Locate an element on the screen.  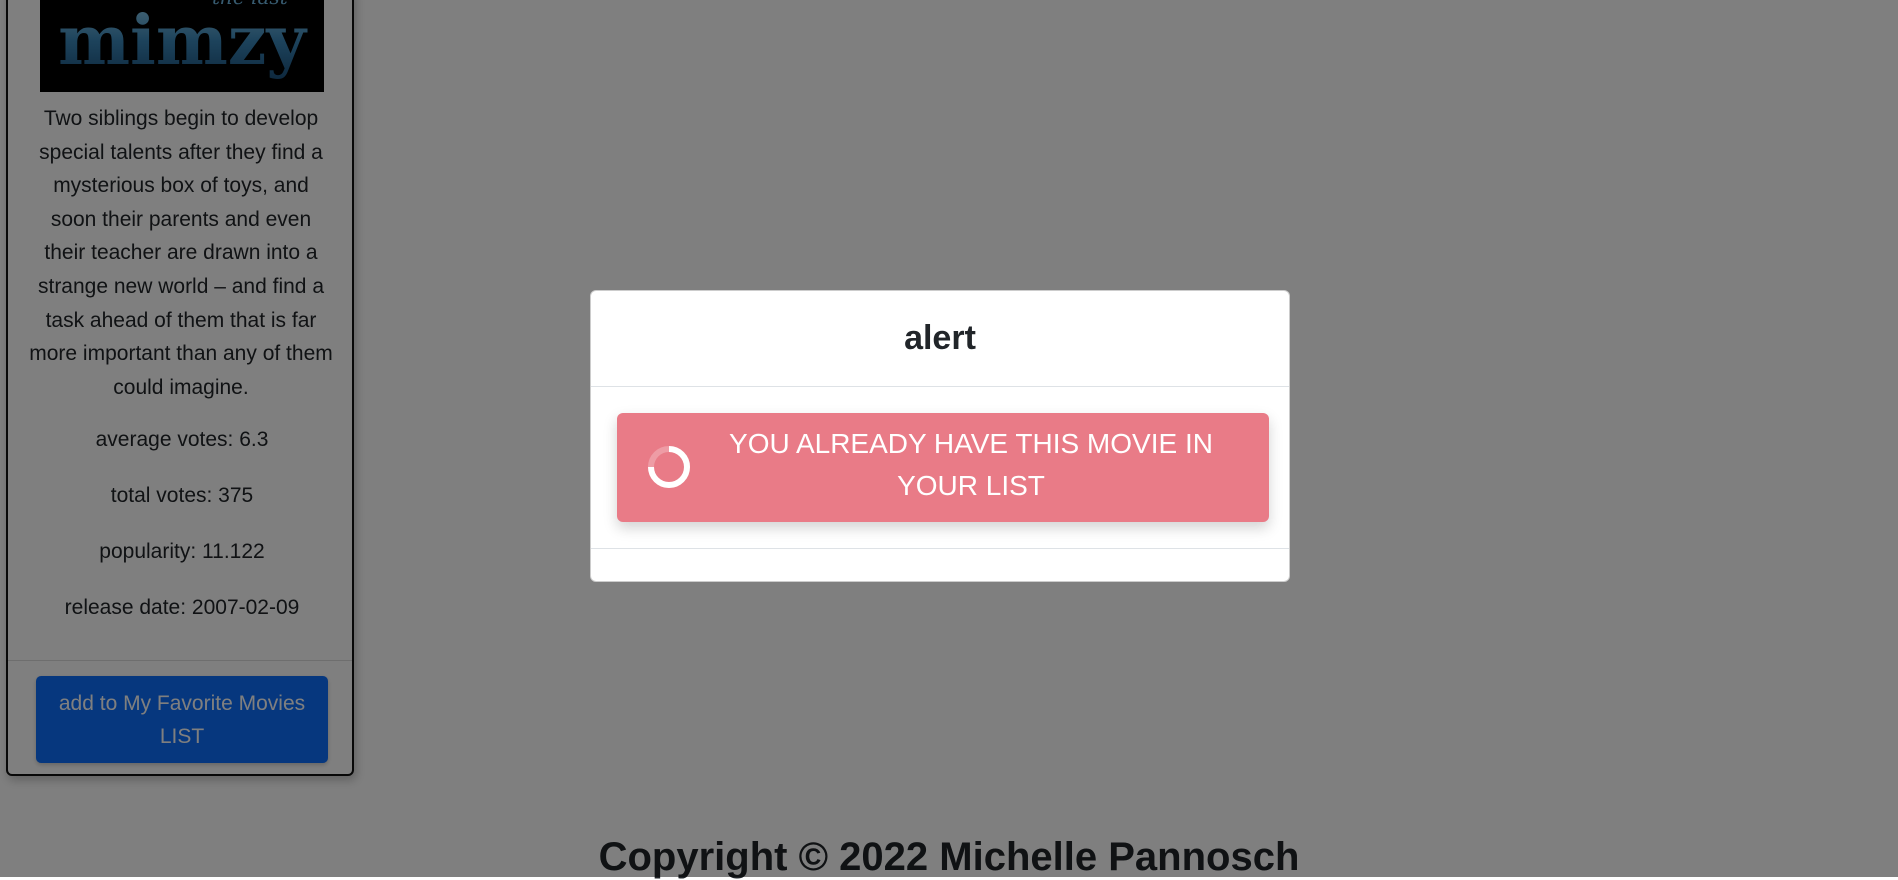
modal-title: alert is located at coordinates (940, 338).